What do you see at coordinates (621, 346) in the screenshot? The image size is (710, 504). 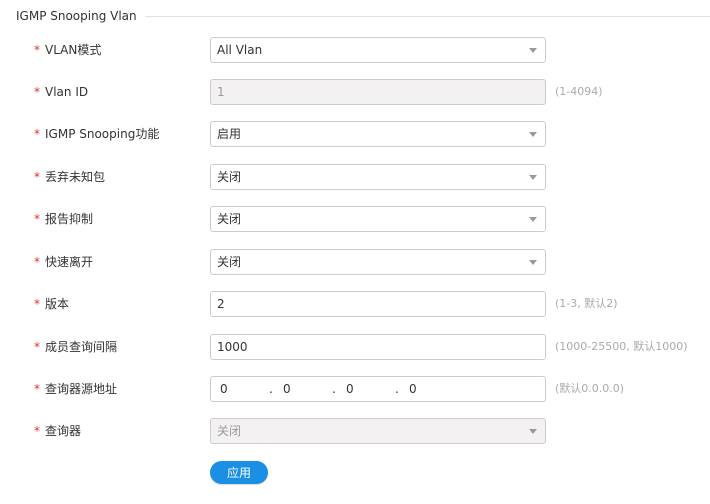 I see `member-query-interval-hint: (1000-25500, 默认1000)` at bounding box center [621, 346].